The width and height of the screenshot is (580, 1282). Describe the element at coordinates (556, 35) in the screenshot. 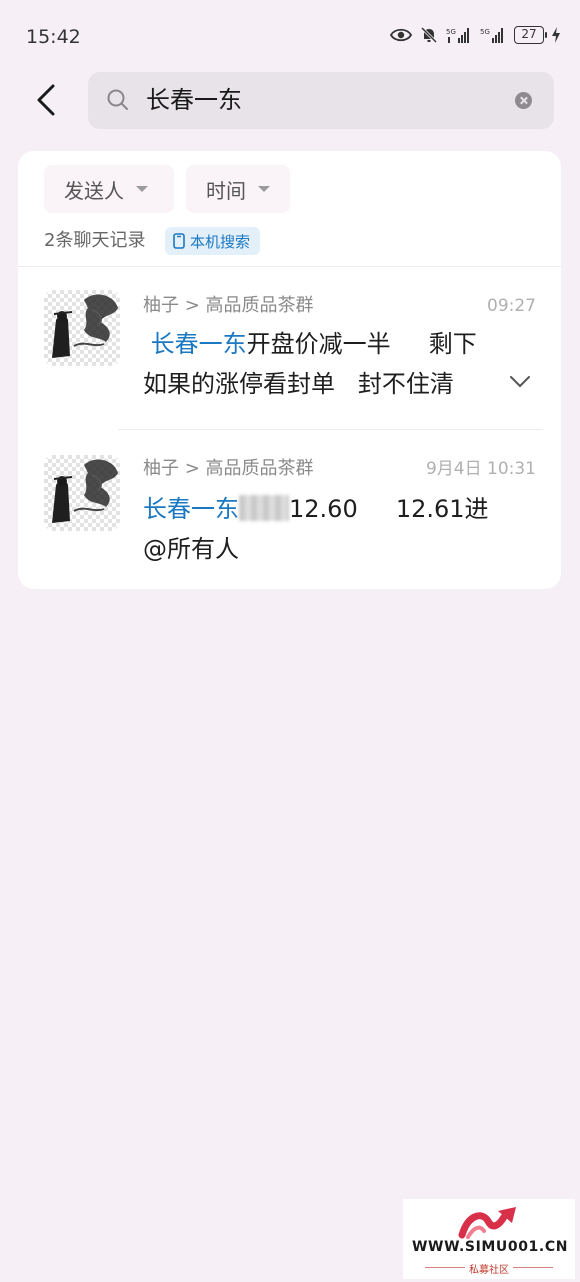

I see `charging-icon` at that location.